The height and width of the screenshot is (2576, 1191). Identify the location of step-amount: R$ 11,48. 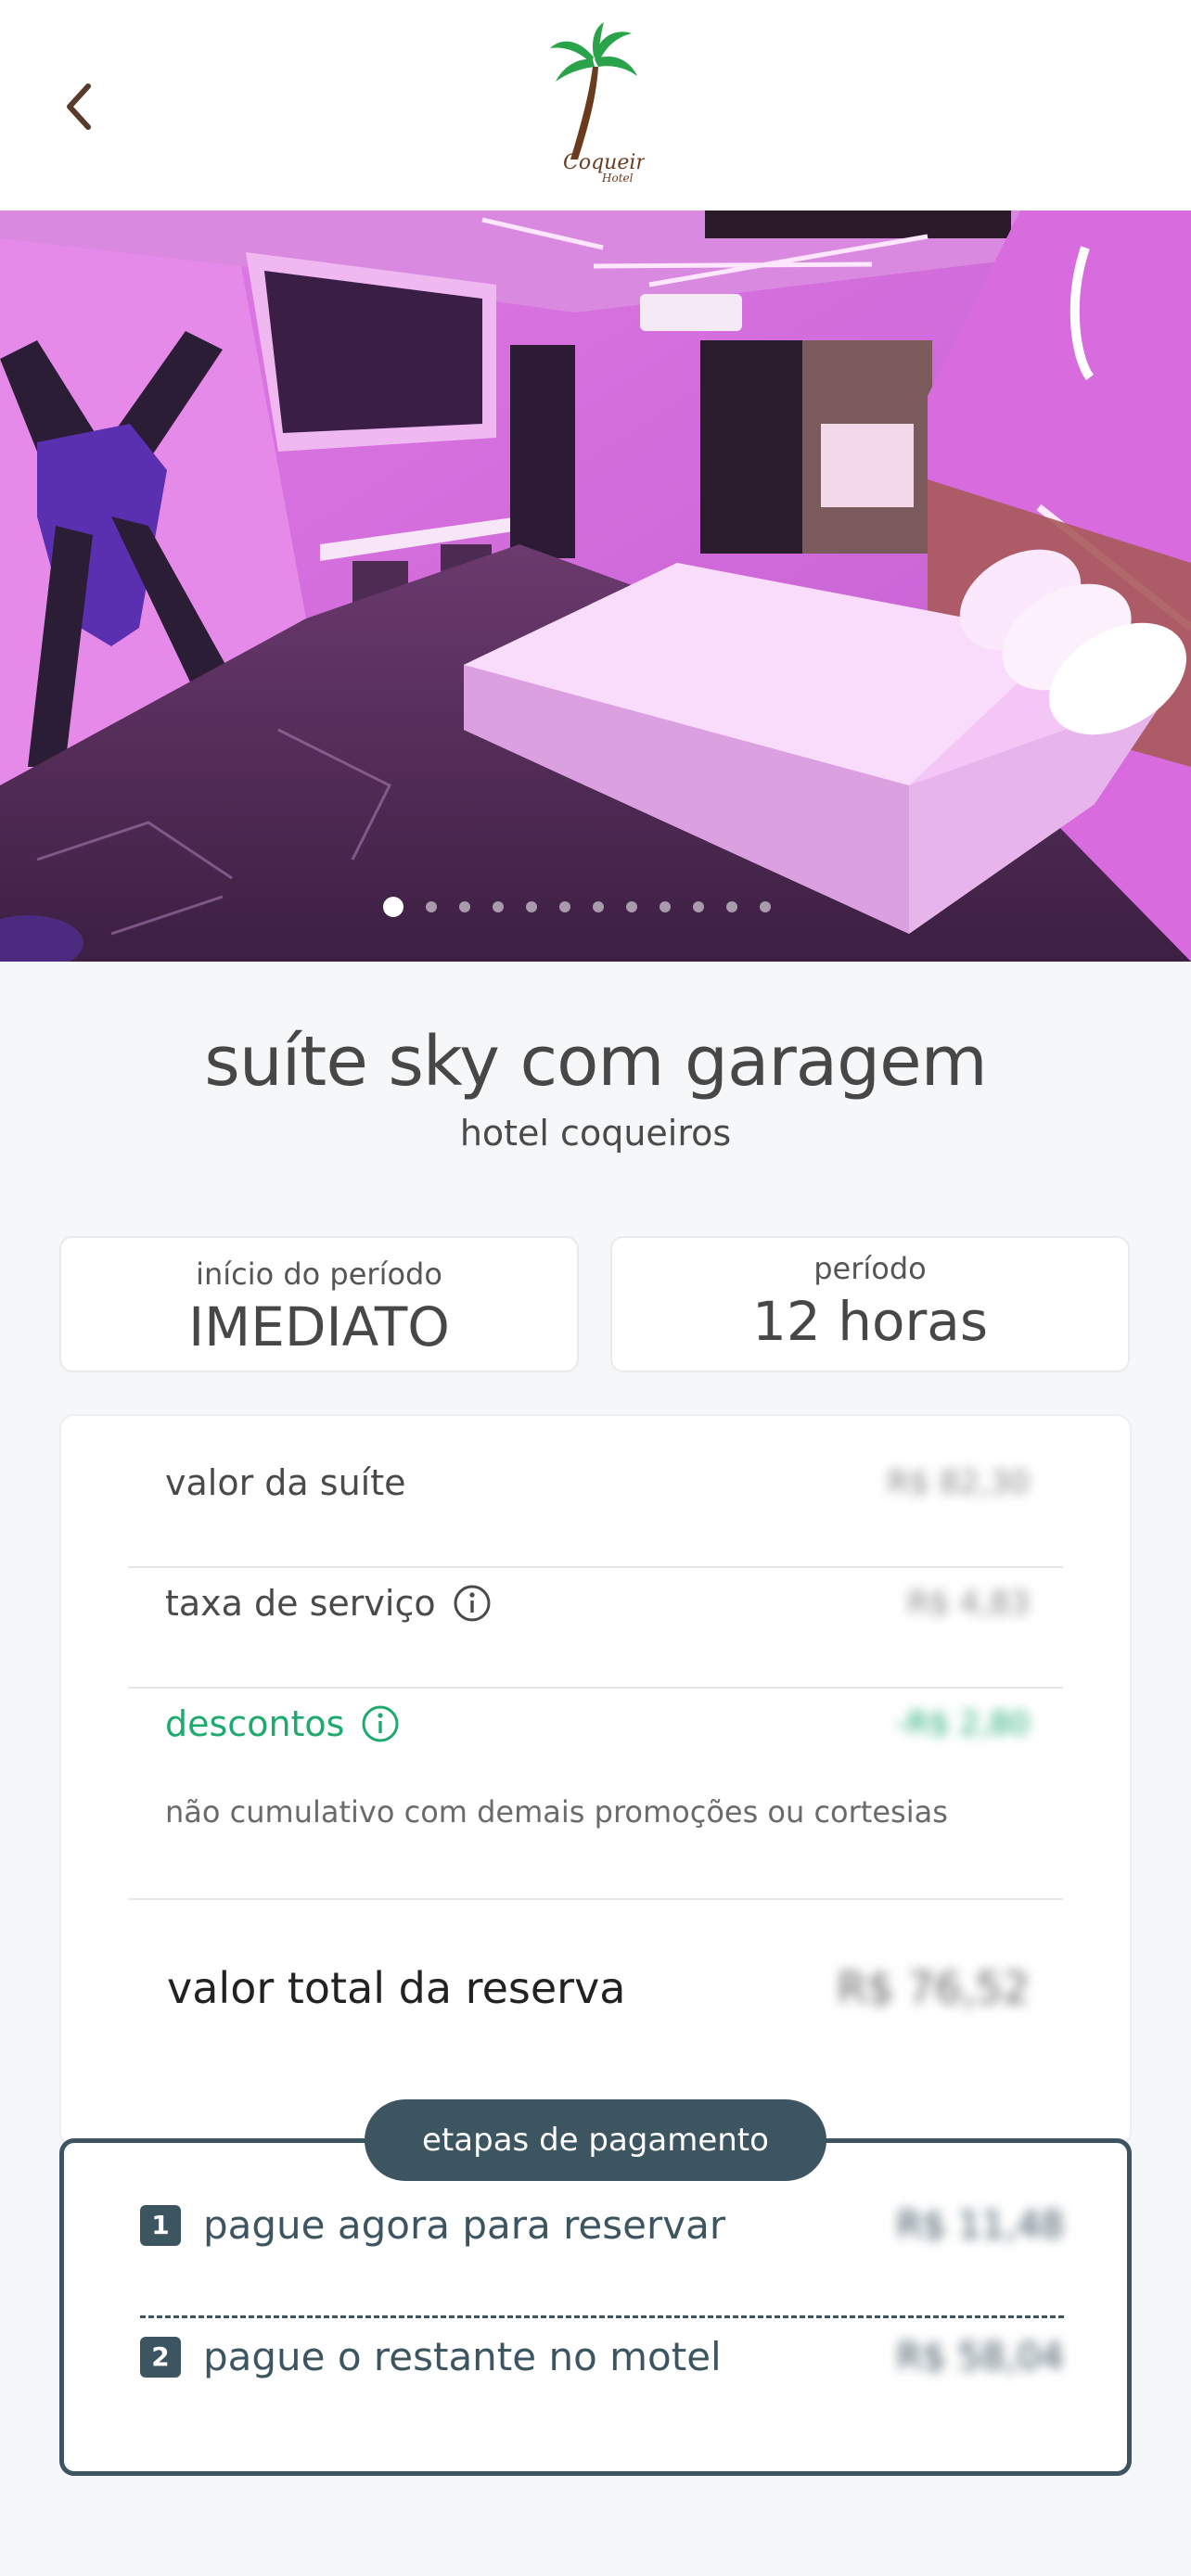
(980, 2225).